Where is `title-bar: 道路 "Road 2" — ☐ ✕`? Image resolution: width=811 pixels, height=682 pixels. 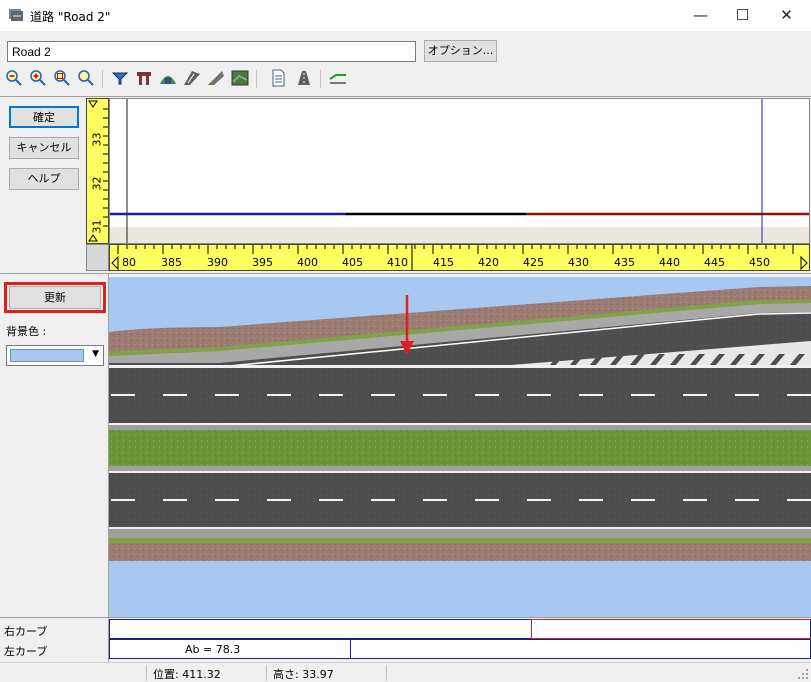 title-bar: 道路 "Road 2" — ☐ ✕ is located at coordinates (405, 15).